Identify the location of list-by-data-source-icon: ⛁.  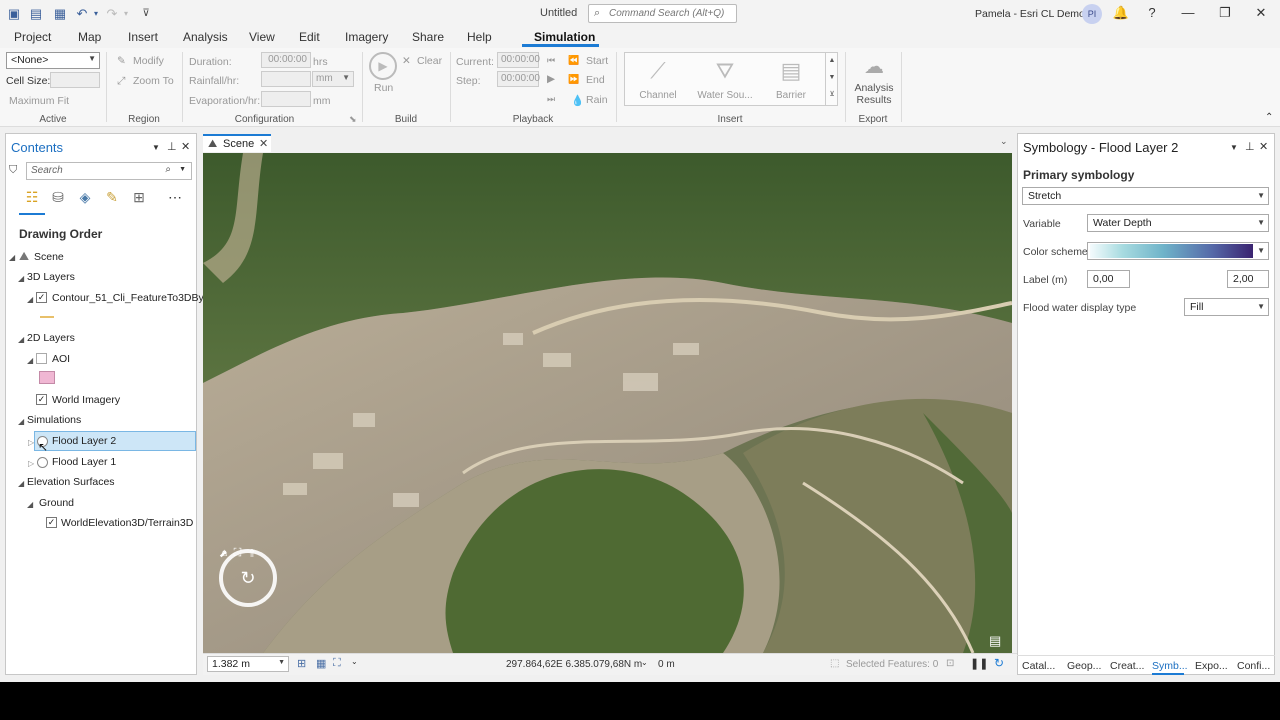
(58, 199).